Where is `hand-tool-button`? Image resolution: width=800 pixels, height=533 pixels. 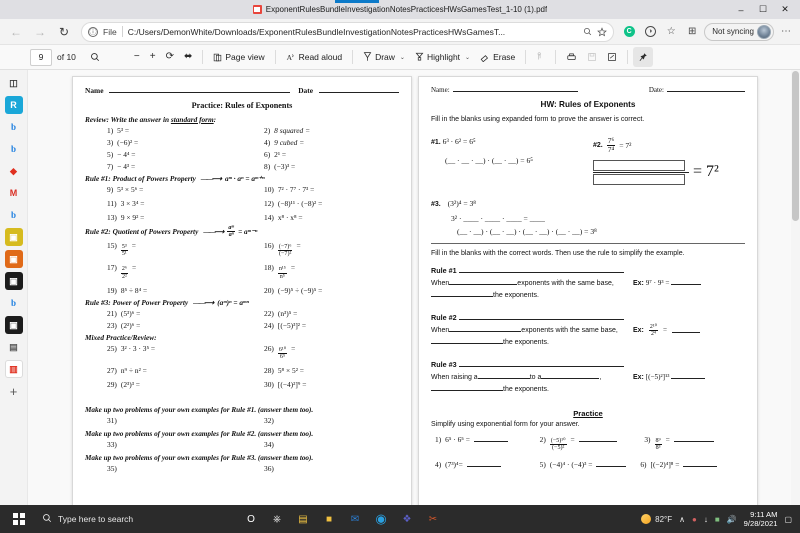
hand-tool-button is located at coordinates (540, 57).